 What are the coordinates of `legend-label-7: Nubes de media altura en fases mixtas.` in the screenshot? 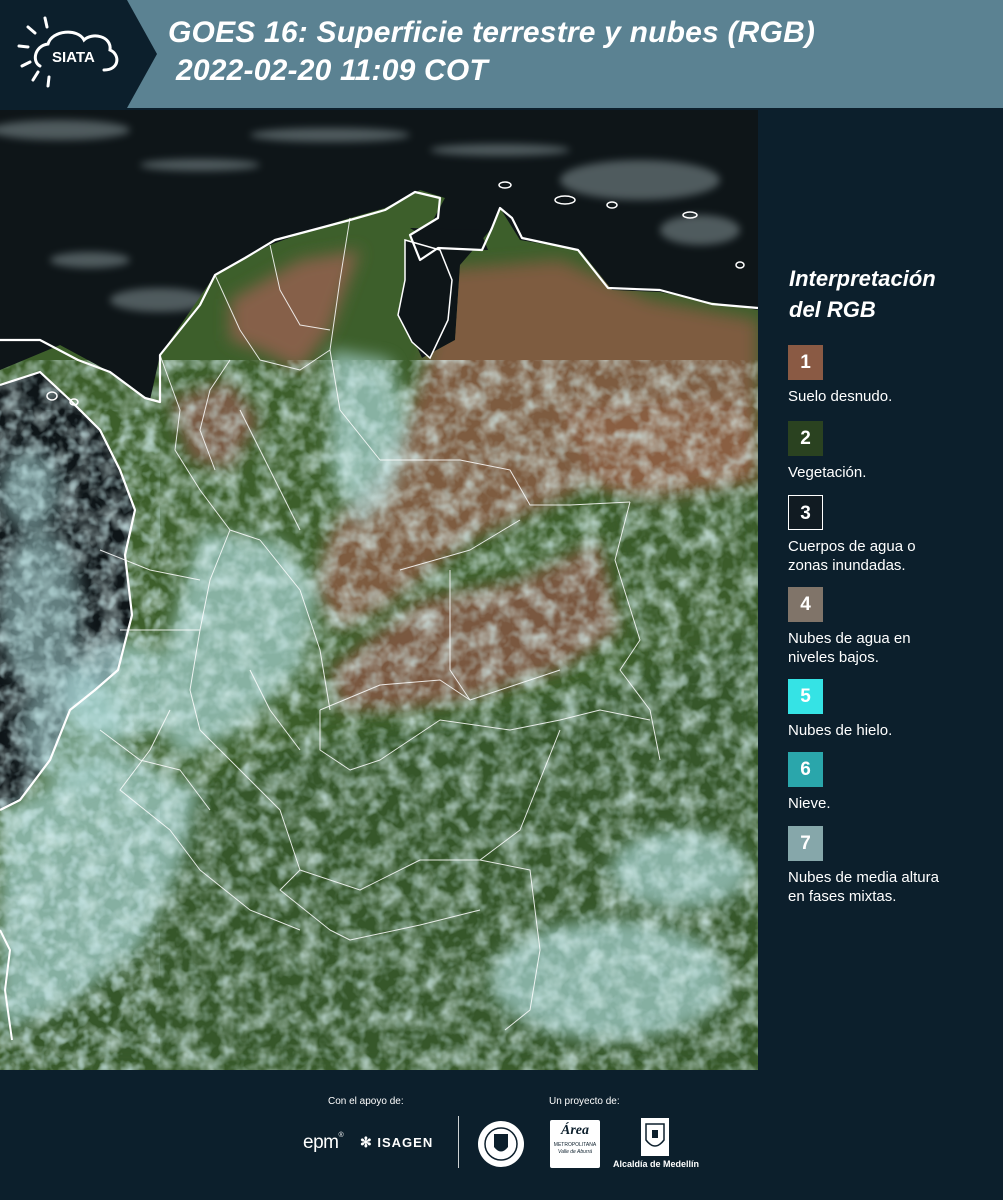 It's located at (863, 887).